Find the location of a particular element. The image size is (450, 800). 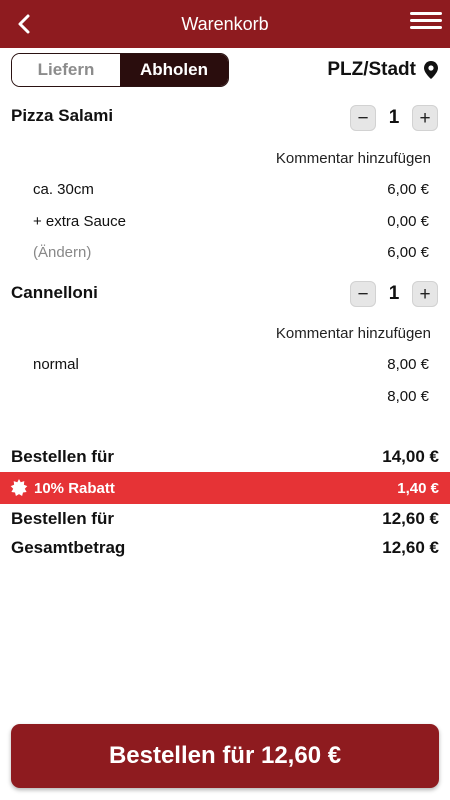

cart-item-line: + extra Sauce 0,00 € is located at coordinates (231, 221).